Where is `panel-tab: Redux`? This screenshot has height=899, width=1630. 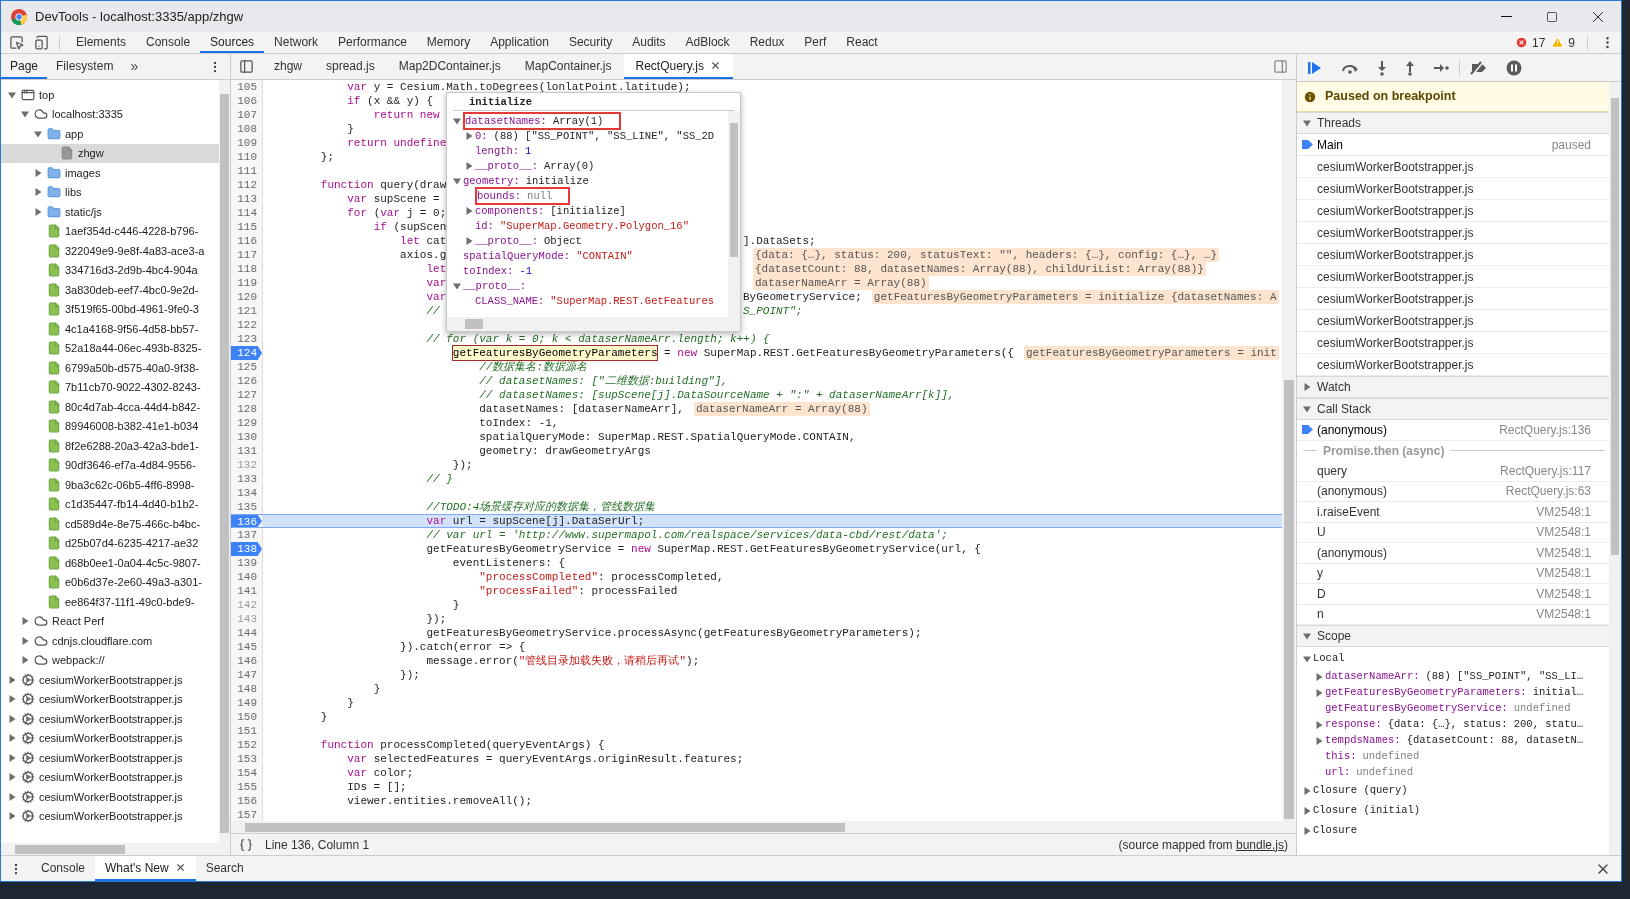 panel-tab: Redux is located at coordinates (767, 42).